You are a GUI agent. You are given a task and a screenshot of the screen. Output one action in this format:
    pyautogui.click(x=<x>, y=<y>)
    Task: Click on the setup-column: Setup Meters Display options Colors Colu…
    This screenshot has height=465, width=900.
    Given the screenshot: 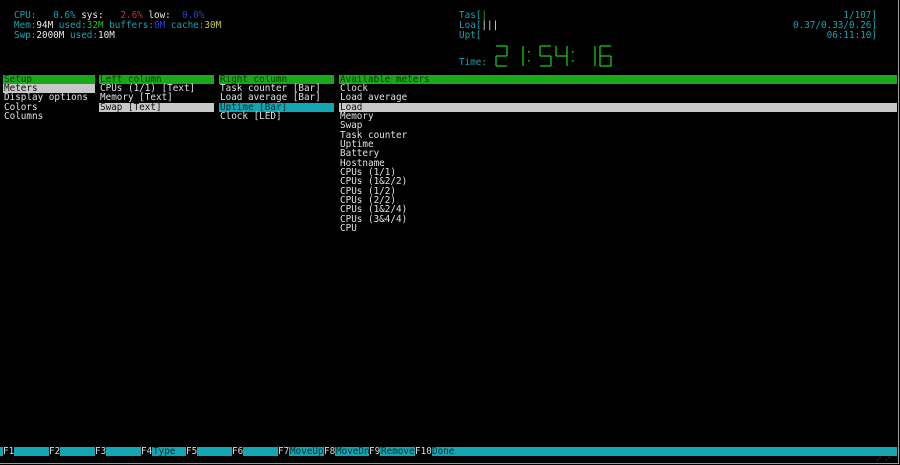 What is the action you would take?
    pyautogui.click(x=49, y=98)
    